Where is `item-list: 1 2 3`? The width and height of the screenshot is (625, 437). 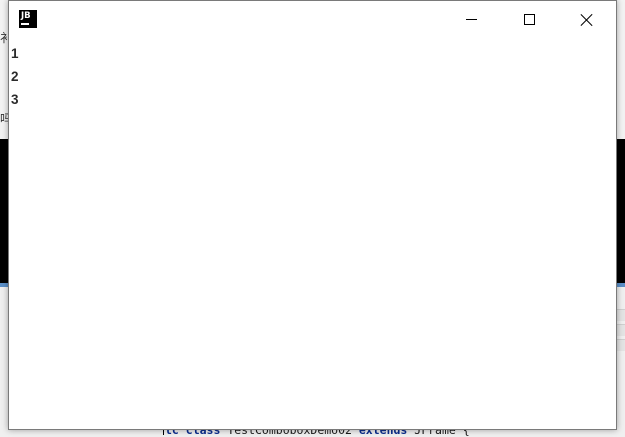
item-list: 1 2 3 is located at coordinates (111, 76).